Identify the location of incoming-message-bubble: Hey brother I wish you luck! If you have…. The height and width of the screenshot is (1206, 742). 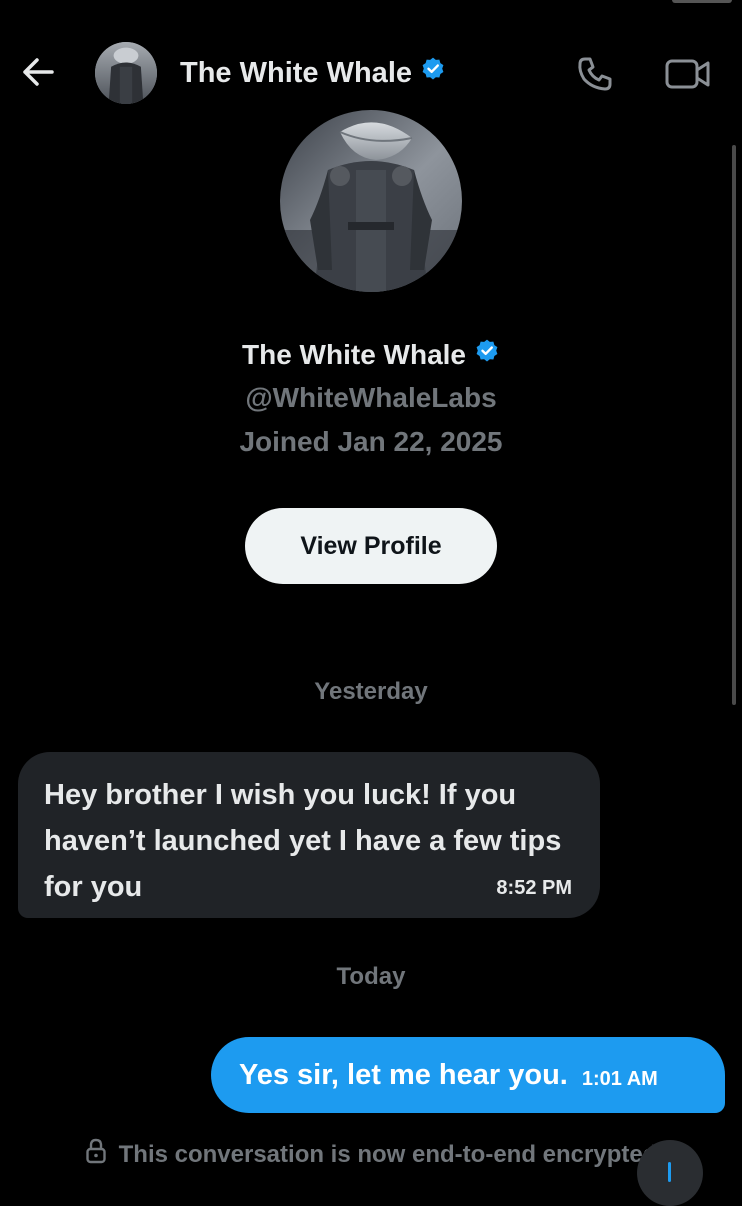
(309, 835).